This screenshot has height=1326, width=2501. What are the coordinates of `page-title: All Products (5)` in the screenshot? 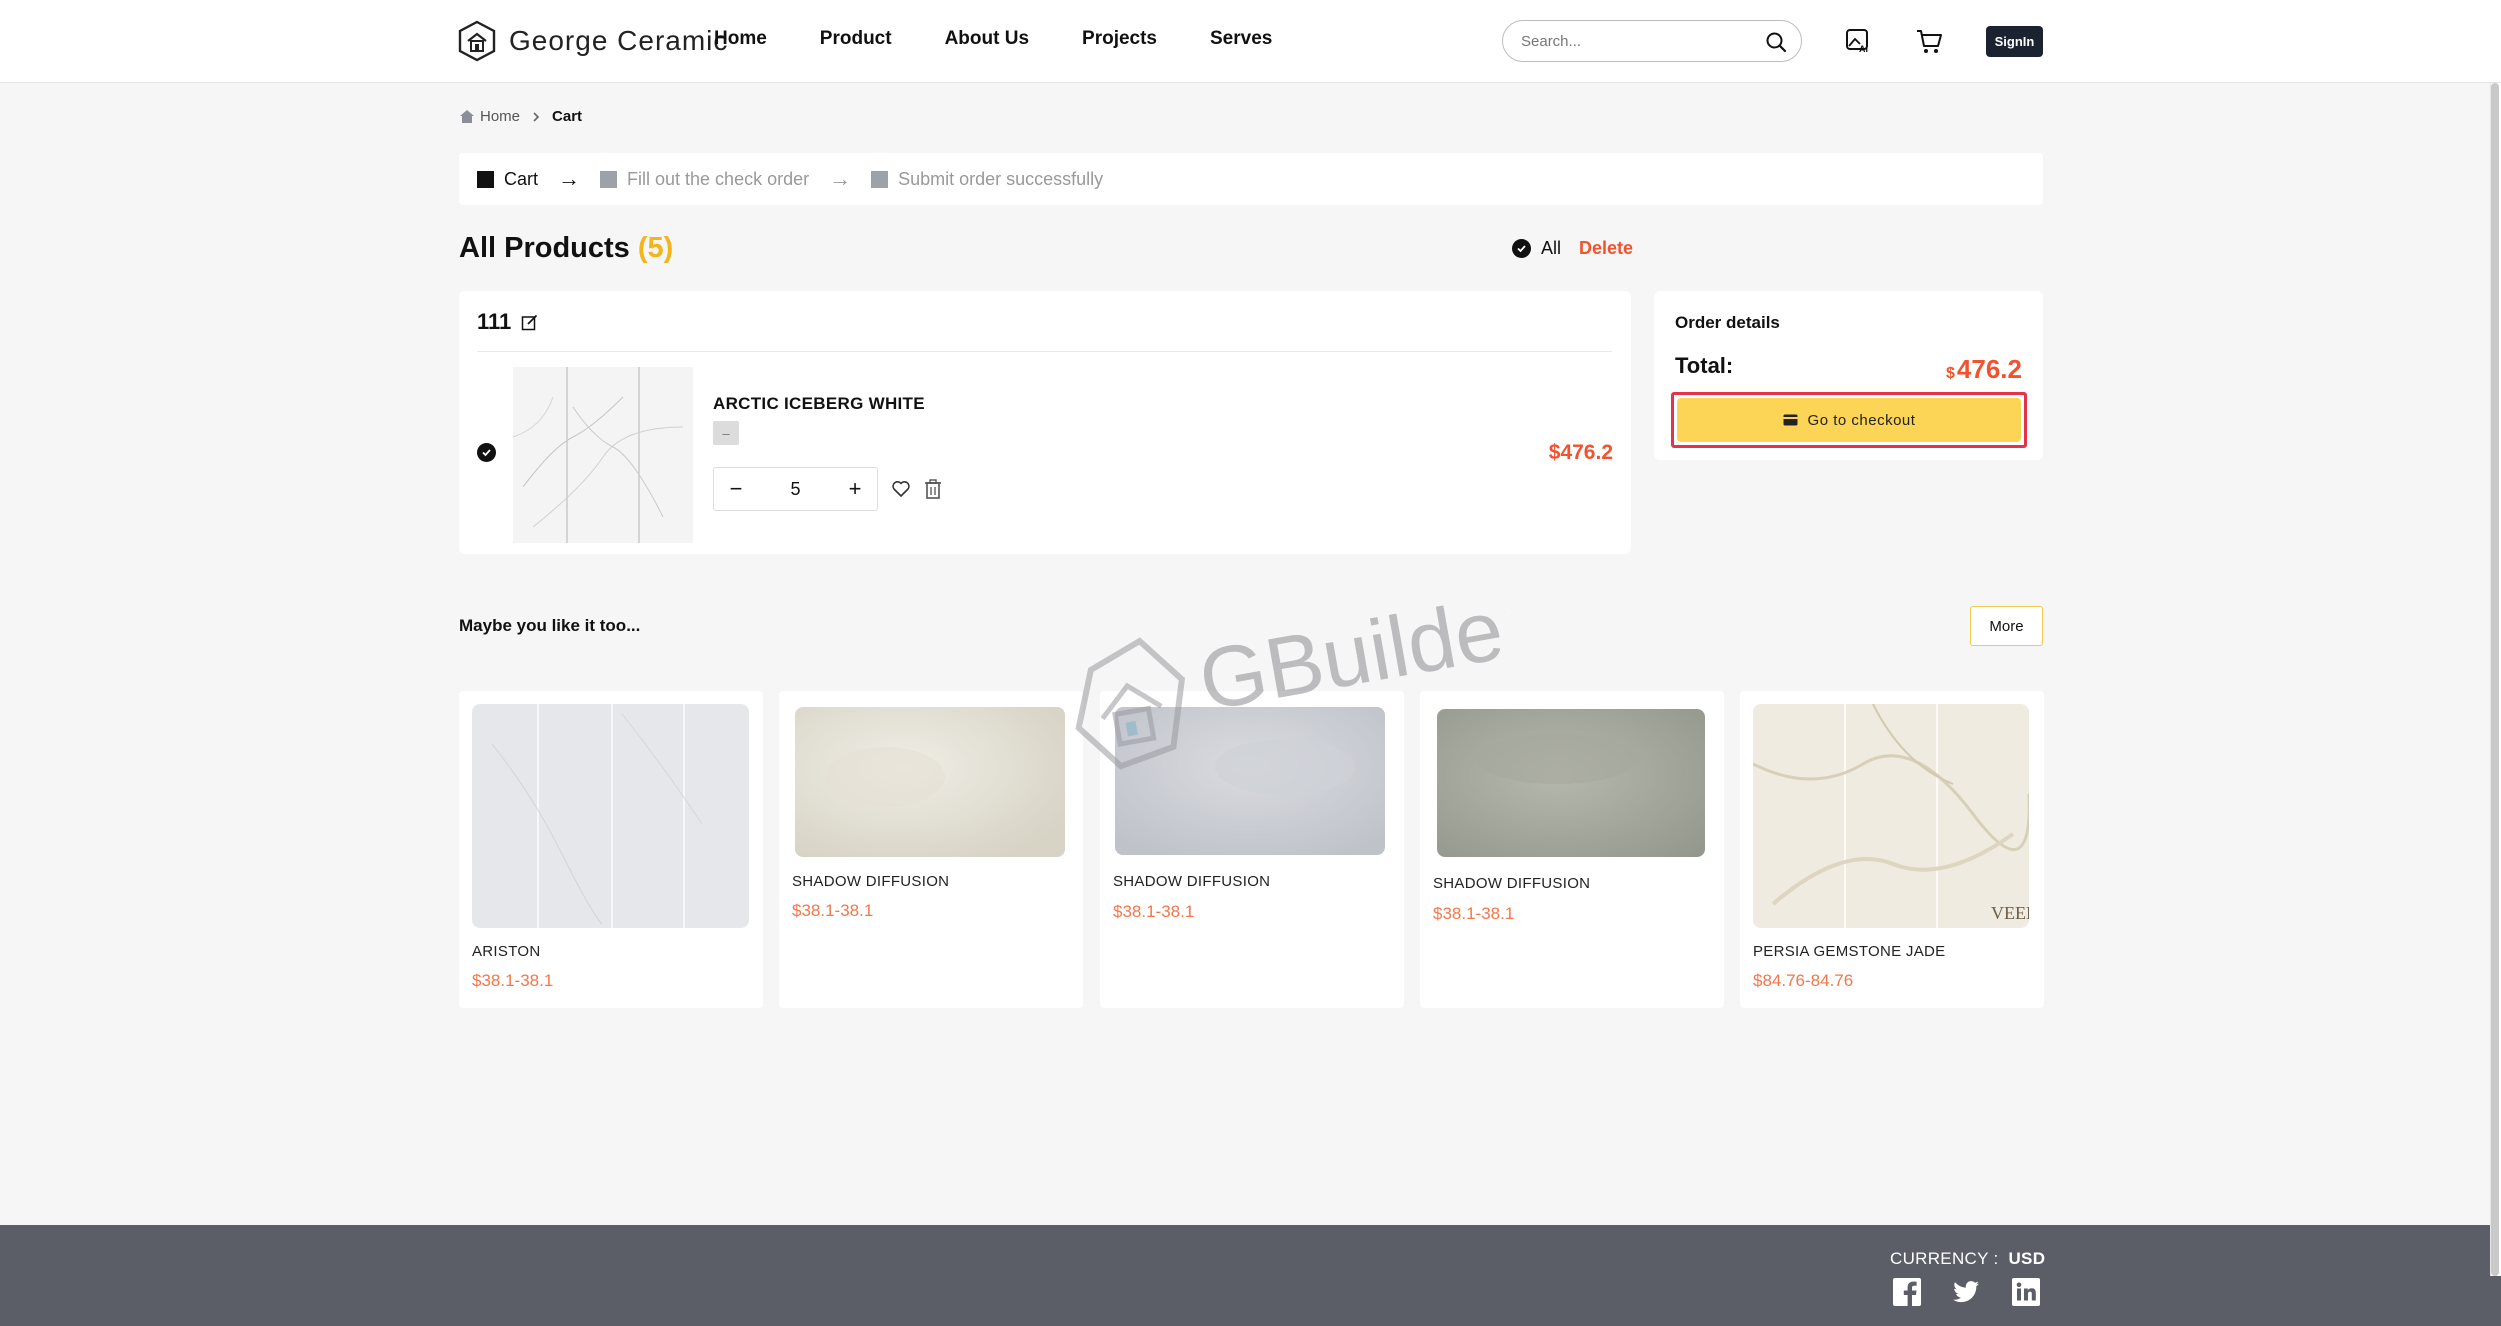 It's located at (566, 248).